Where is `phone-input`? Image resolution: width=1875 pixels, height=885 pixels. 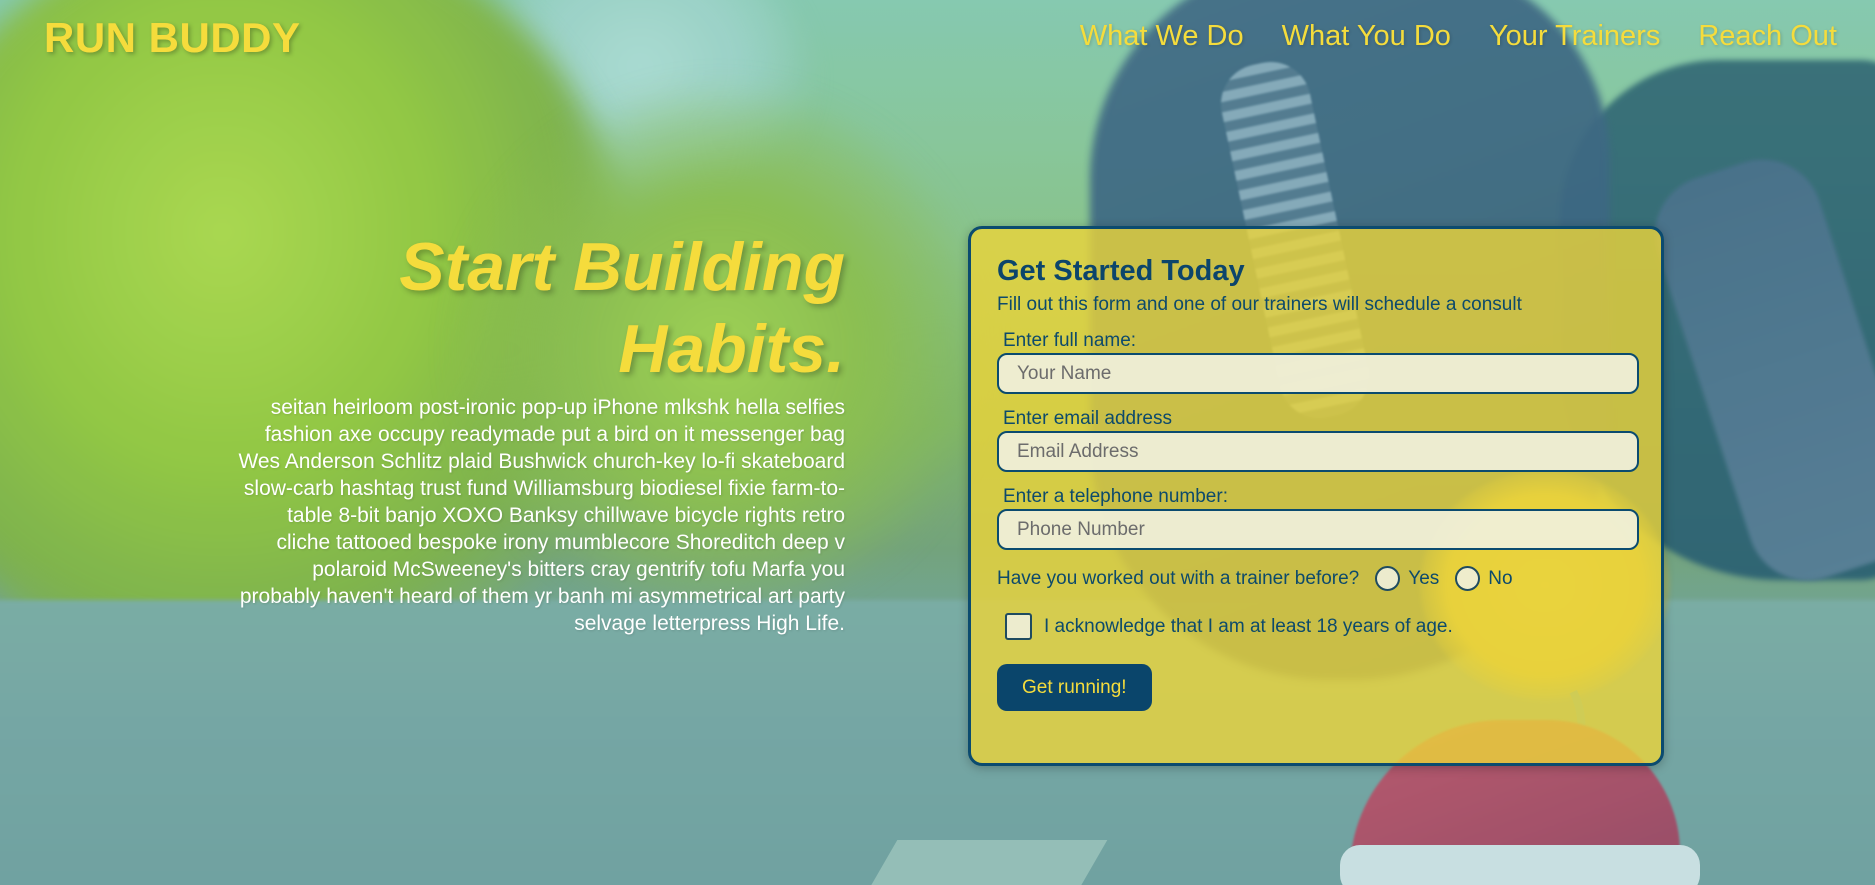 phone-input is located at coordinates (1318, 529).